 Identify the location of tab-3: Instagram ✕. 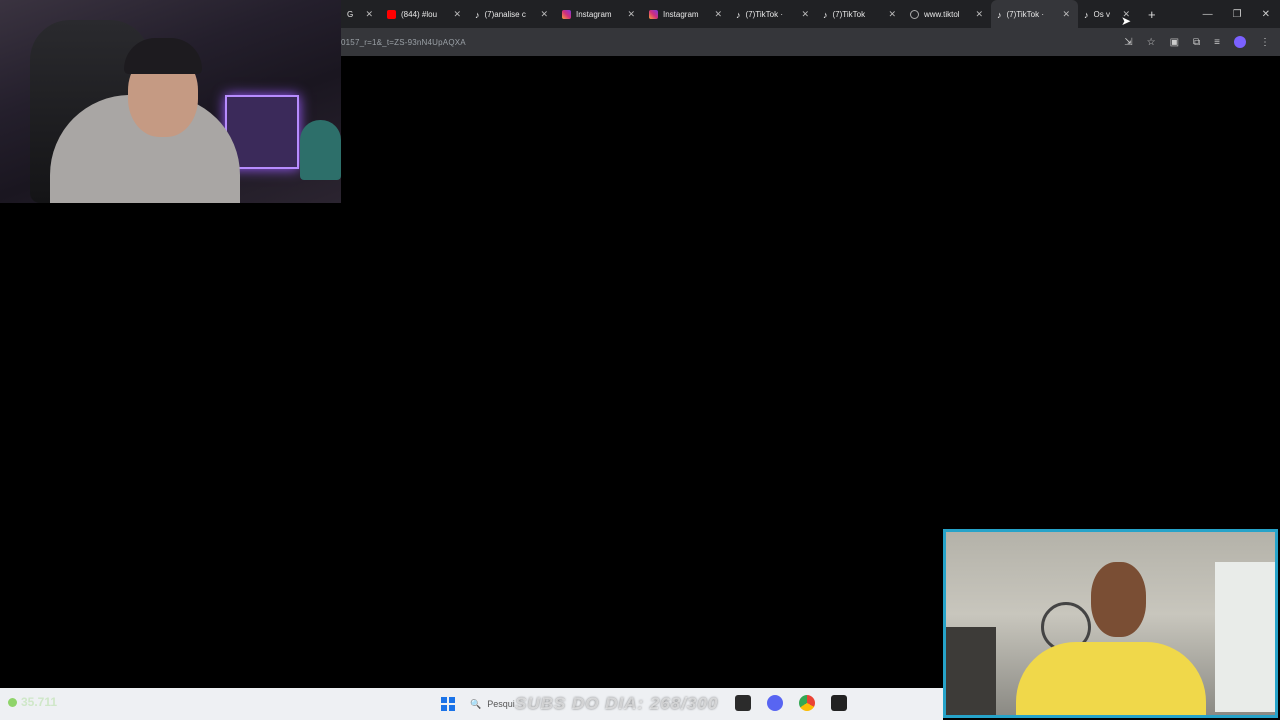
(599, 14).